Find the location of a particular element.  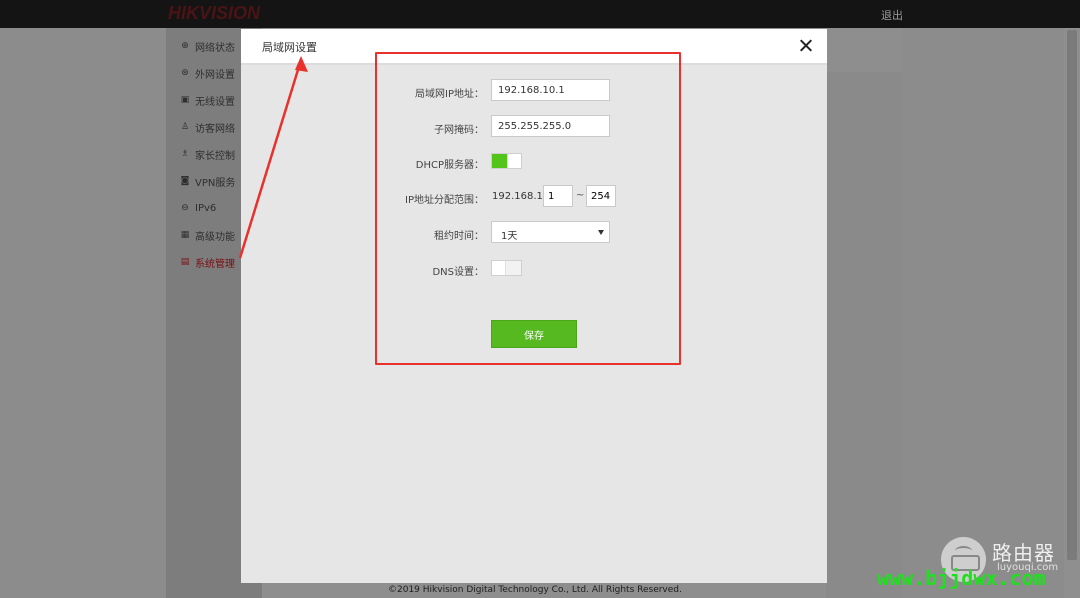

sidebar-item: ⊕ 网络状态 is located at coordinates (207, 46).